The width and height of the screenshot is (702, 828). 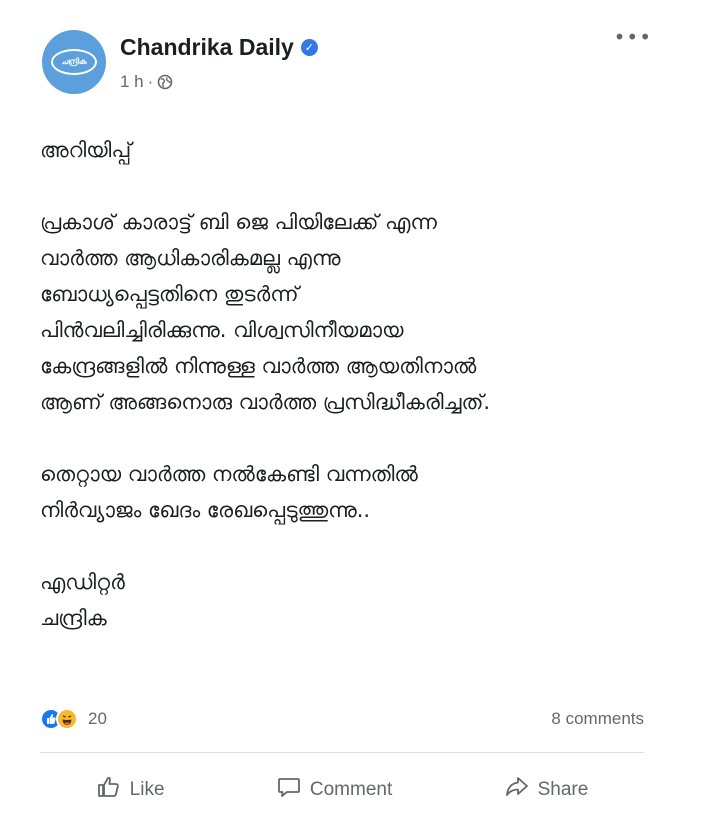 I want to click on globe-icon, so click(x=165, y=82).